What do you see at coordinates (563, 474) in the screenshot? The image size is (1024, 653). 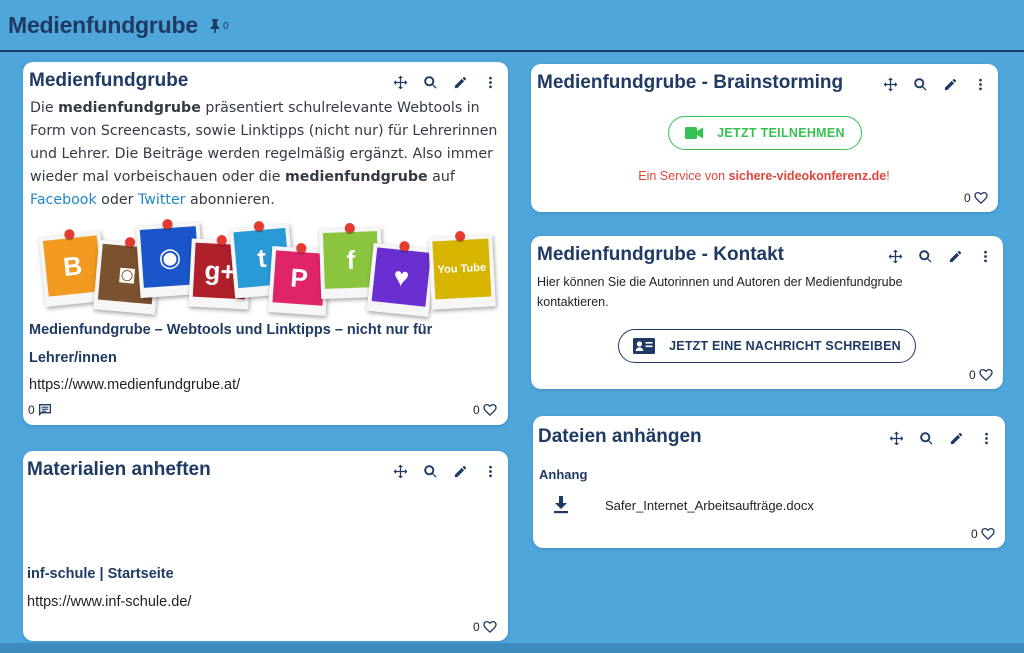 I see `attachment-section-label: Anhang` at bounding box center [563, 474].